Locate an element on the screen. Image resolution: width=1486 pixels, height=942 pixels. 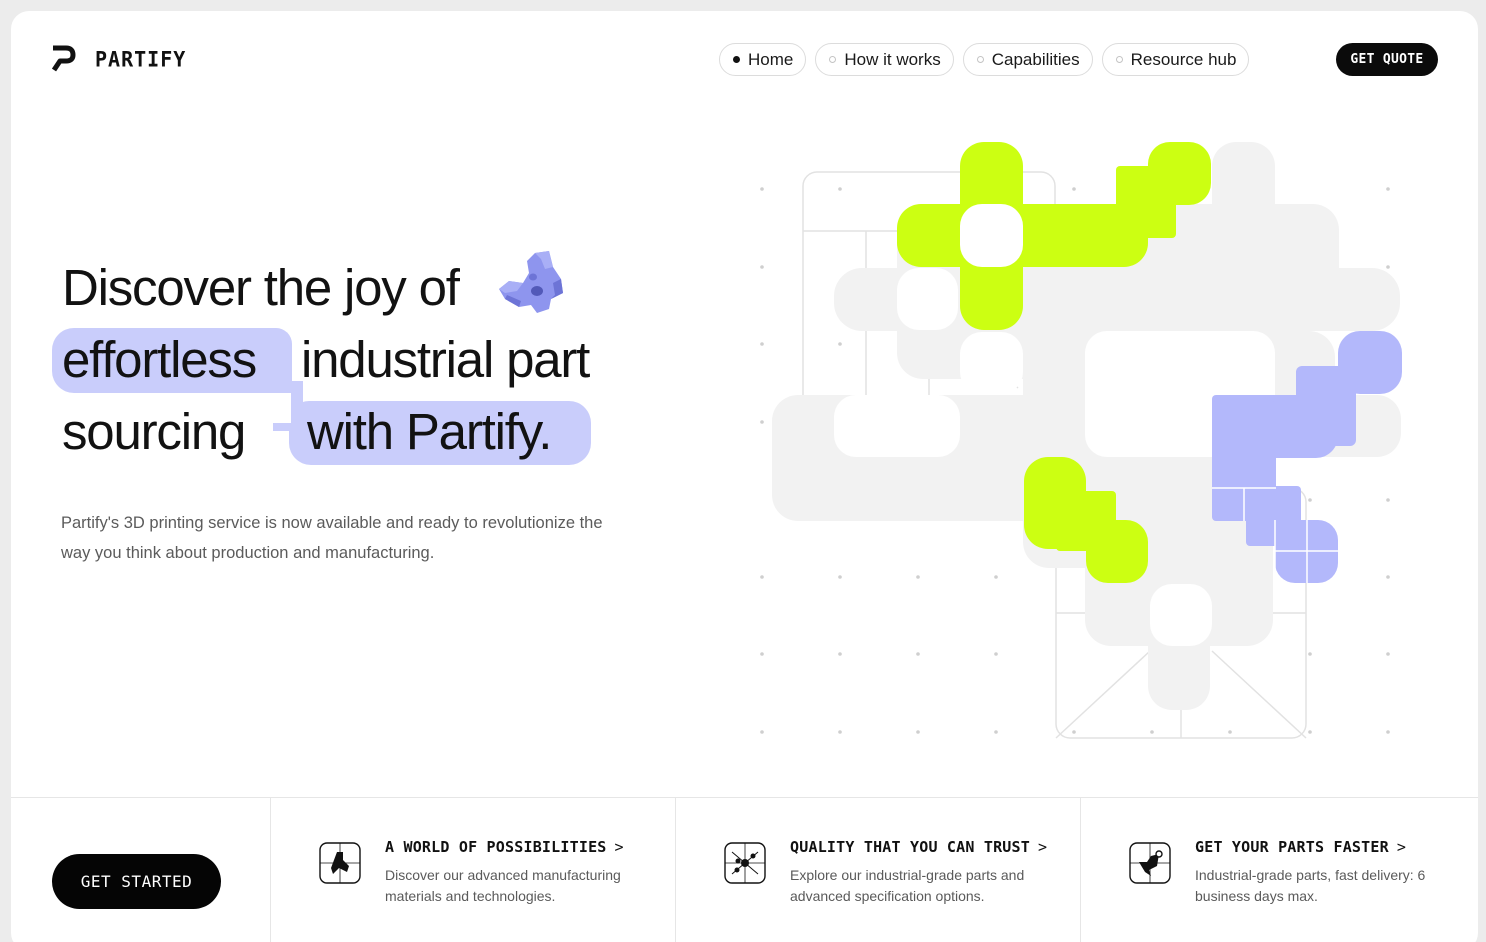
nav-item-home: Home is located at coordinates (763, 59).